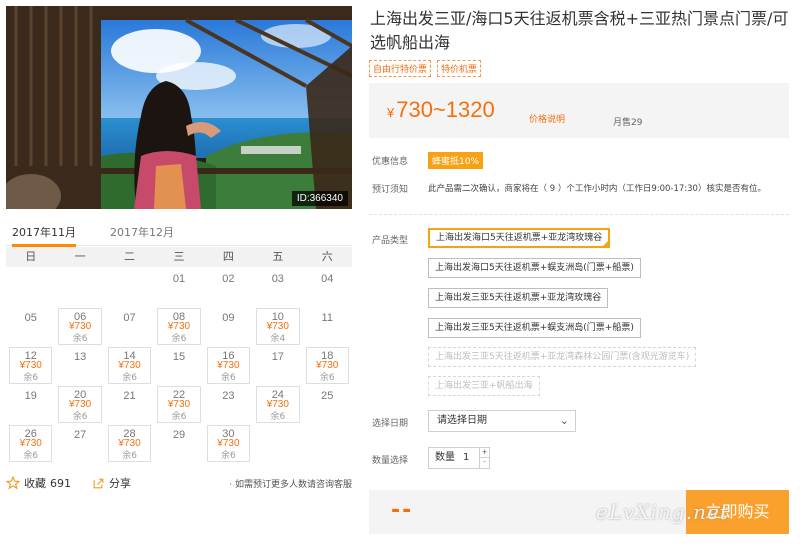 The image size is (800, 546). Describe the element at coordinates (534, 328) in the screenshot. I see `option-sanya-wuzhizhou: 上海出发三亚5天往返机票+蜈支洲岛(门票+船票)` at that location.